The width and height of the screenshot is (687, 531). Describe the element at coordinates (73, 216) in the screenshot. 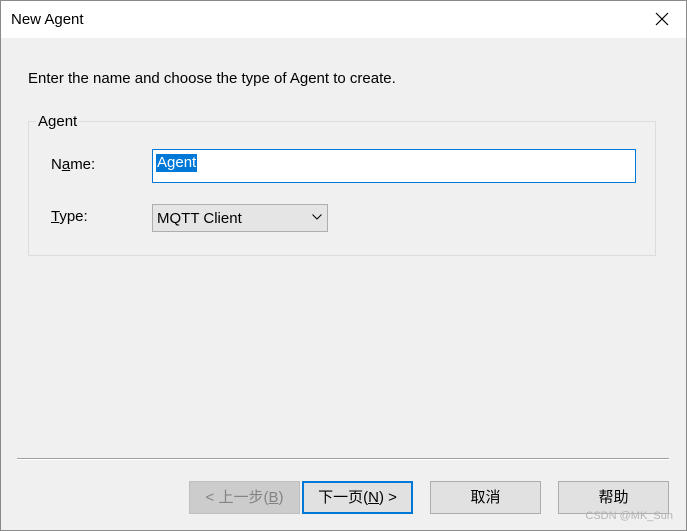

I see `type-label-suffix: ype:` at that location.